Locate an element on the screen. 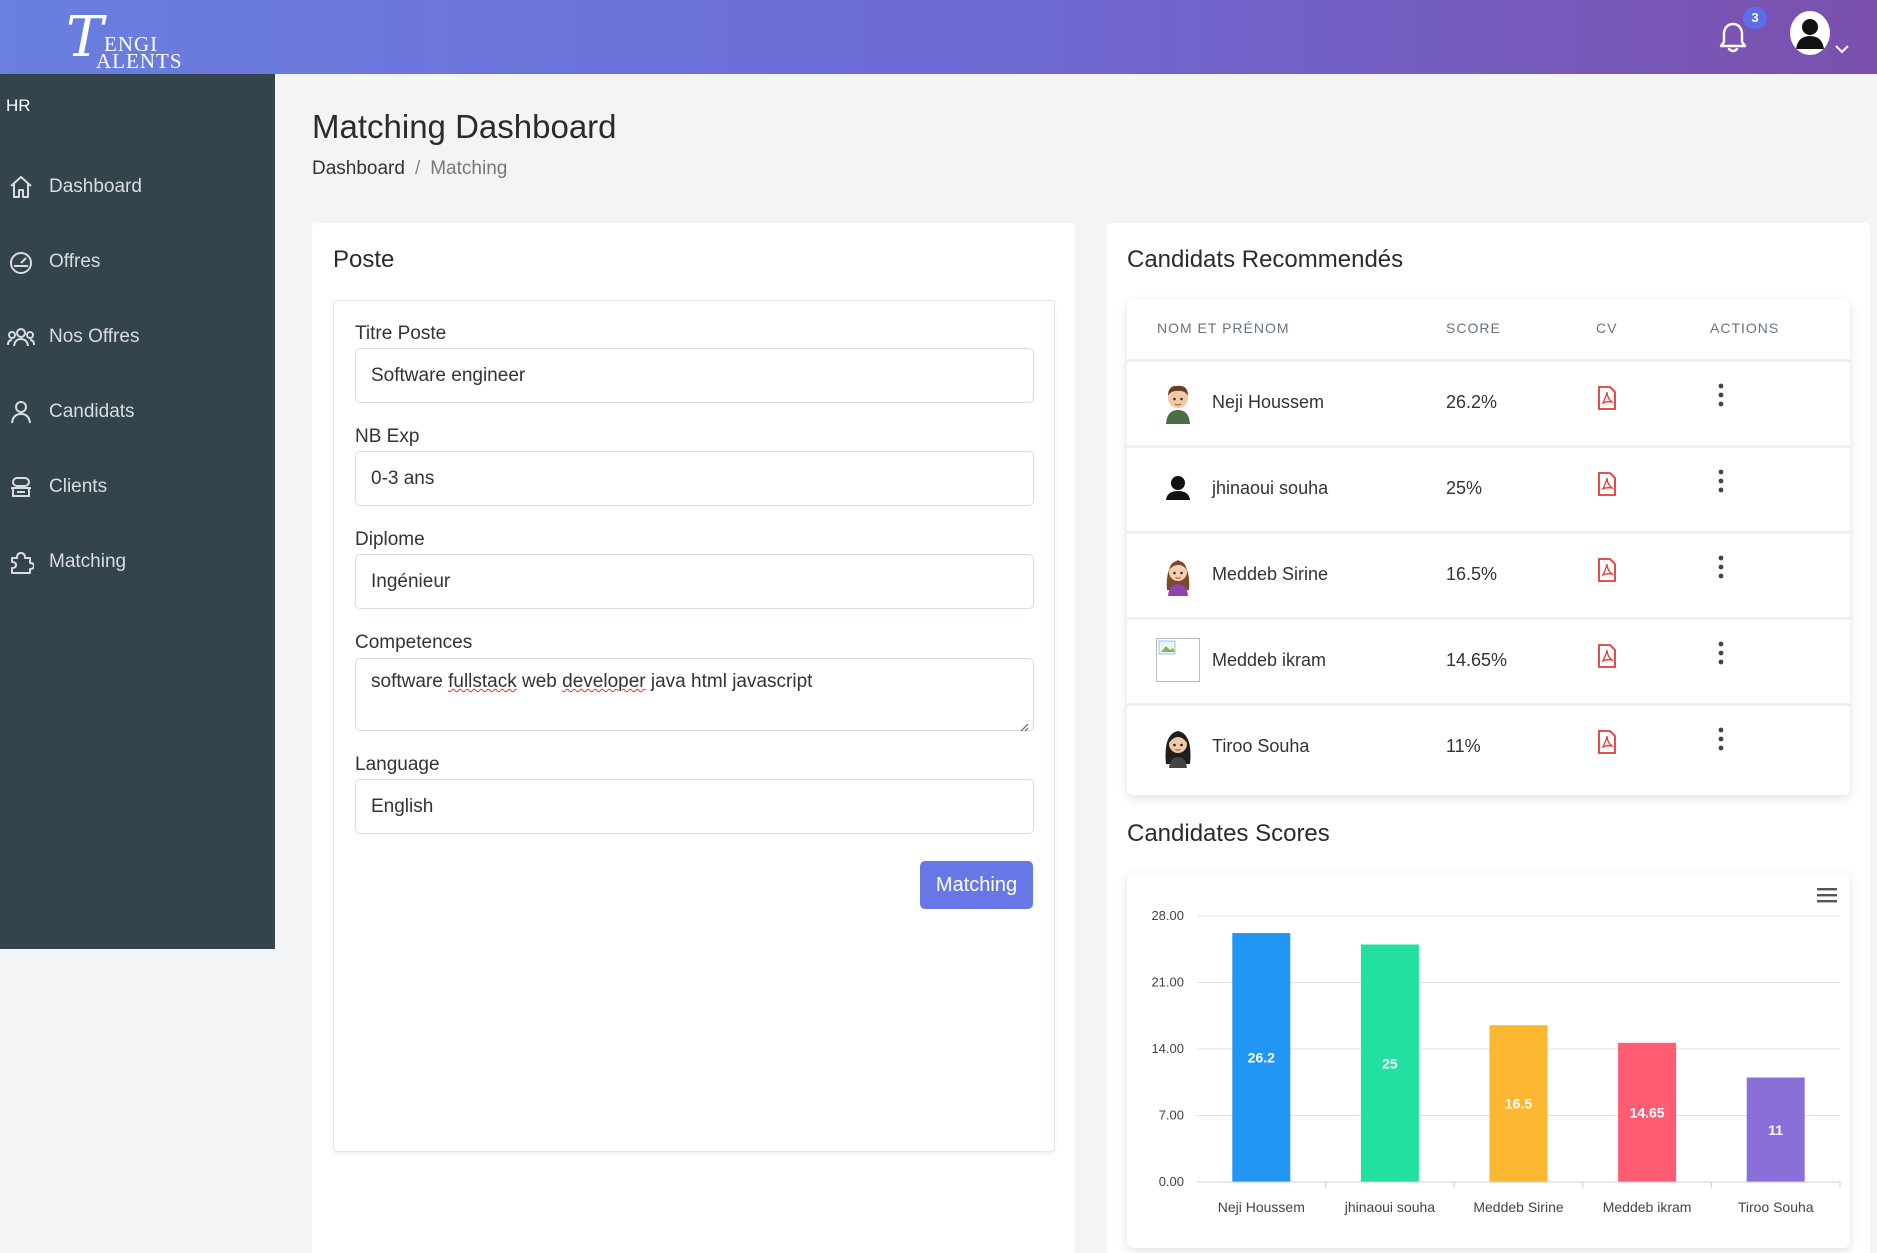 Image resolution: width=1877 pixels, height=1253 pixels. notification-badge: 3 is located at coordinates (1755, 18).